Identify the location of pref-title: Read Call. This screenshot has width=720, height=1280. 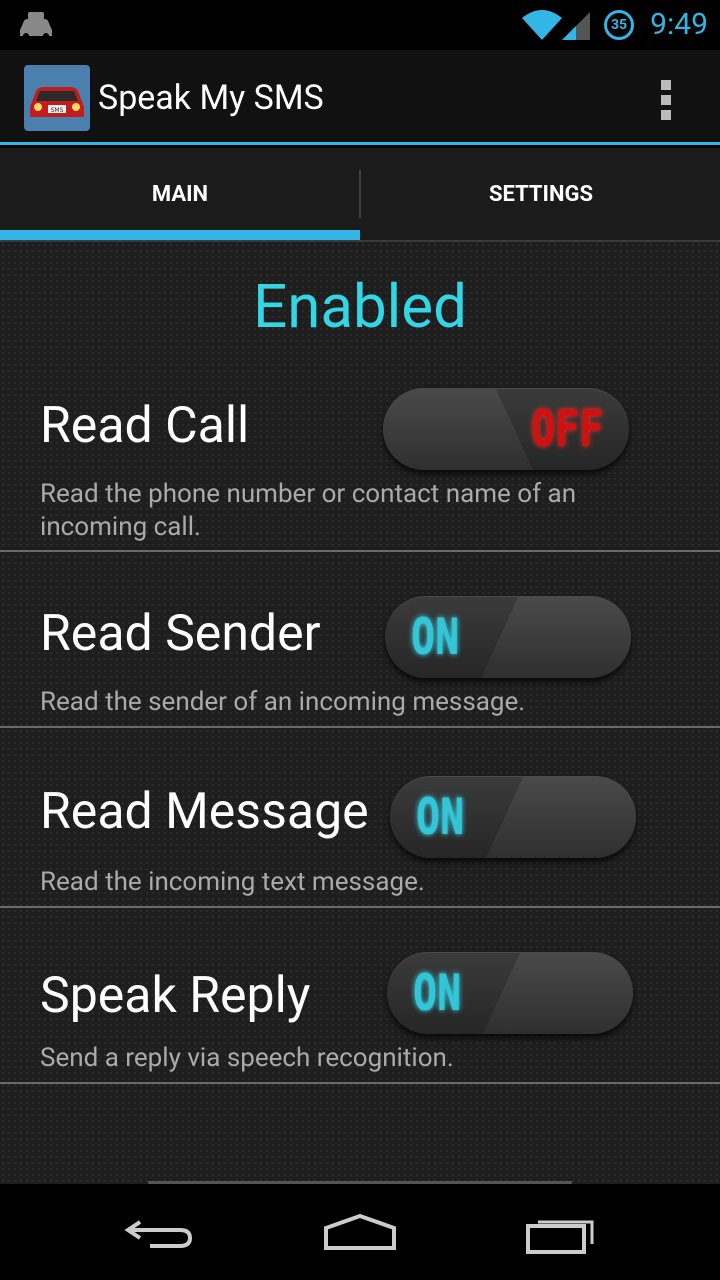
(145, 426).